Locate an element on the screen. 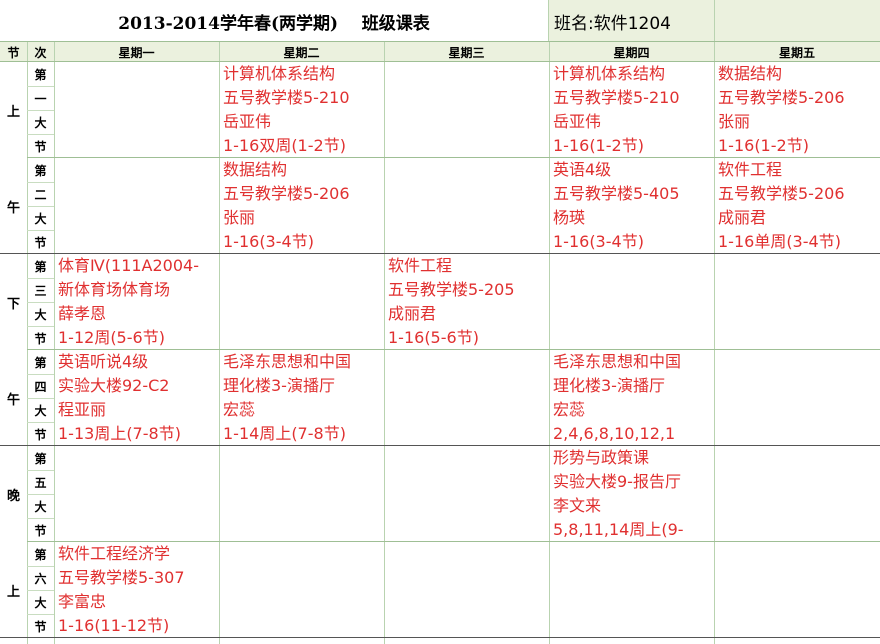 Image resolution: width=880 pixels, height=644 pixels. period-6-char: 节 is located at coordinates (40, 626).